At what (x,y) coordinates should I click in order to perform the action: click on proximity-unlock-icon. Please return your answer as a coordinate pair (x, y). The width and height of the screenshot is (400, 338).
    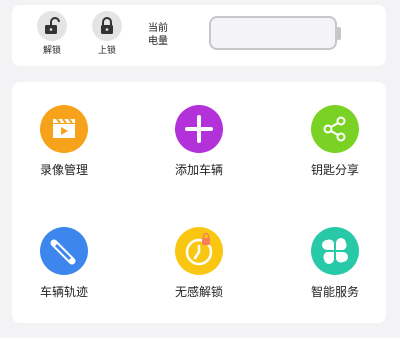
    Looking at the image, I should click on (199, 251).